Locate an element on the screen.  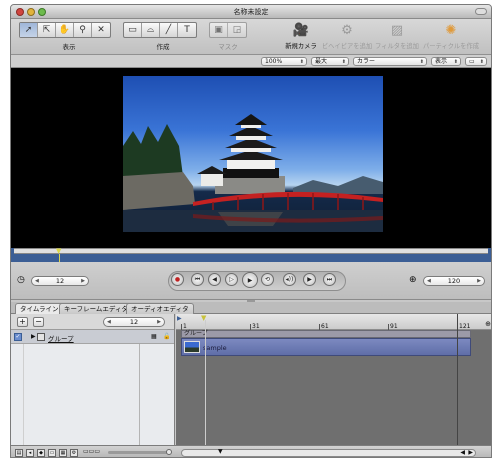
show-masks-icon: ◆ is located at coordinates (41, 453).